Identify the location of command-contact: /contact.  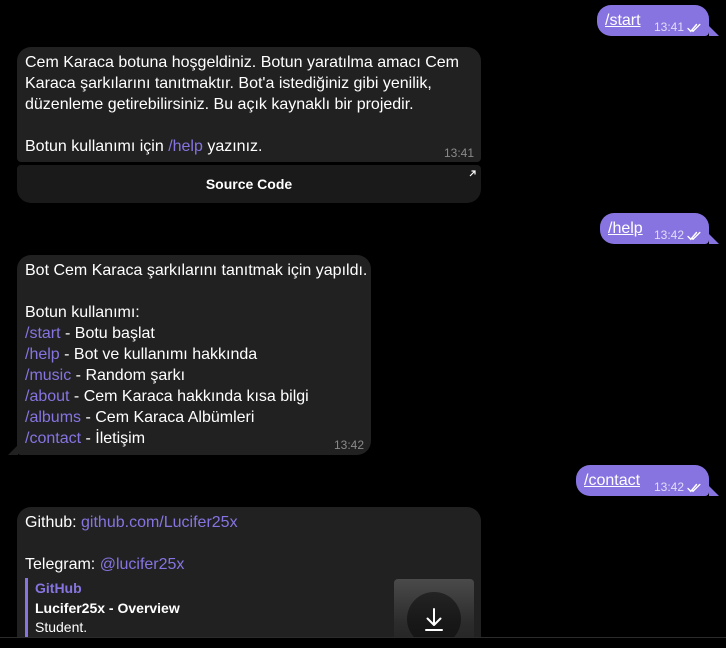
(612, 480).